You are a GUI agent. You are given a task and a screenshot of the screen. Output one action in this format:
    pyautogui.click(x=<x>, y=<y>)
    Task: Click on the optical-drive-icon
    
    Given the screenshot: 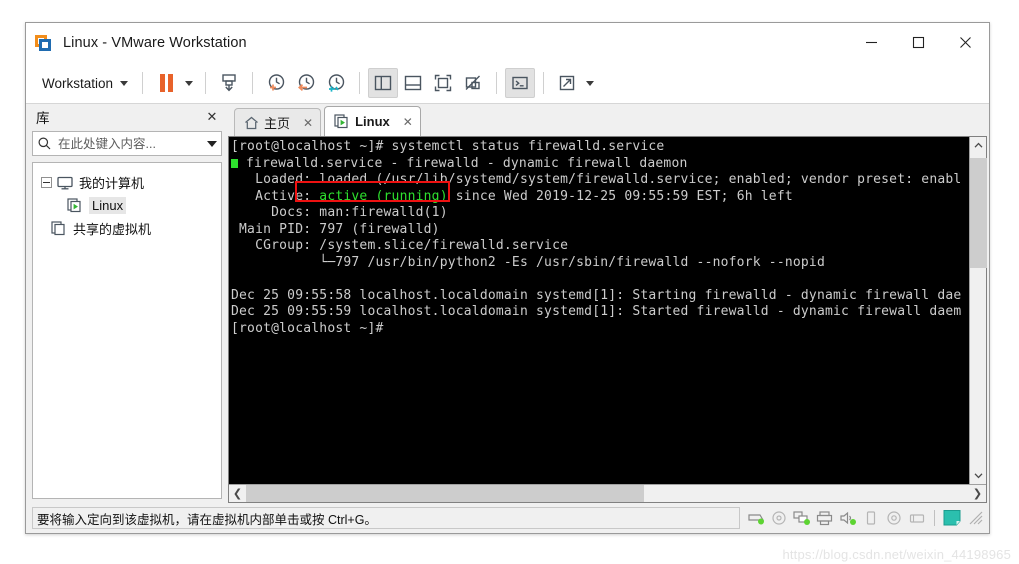 What is the action you would take?
    pyautogui.click(x=894, y=518)
    